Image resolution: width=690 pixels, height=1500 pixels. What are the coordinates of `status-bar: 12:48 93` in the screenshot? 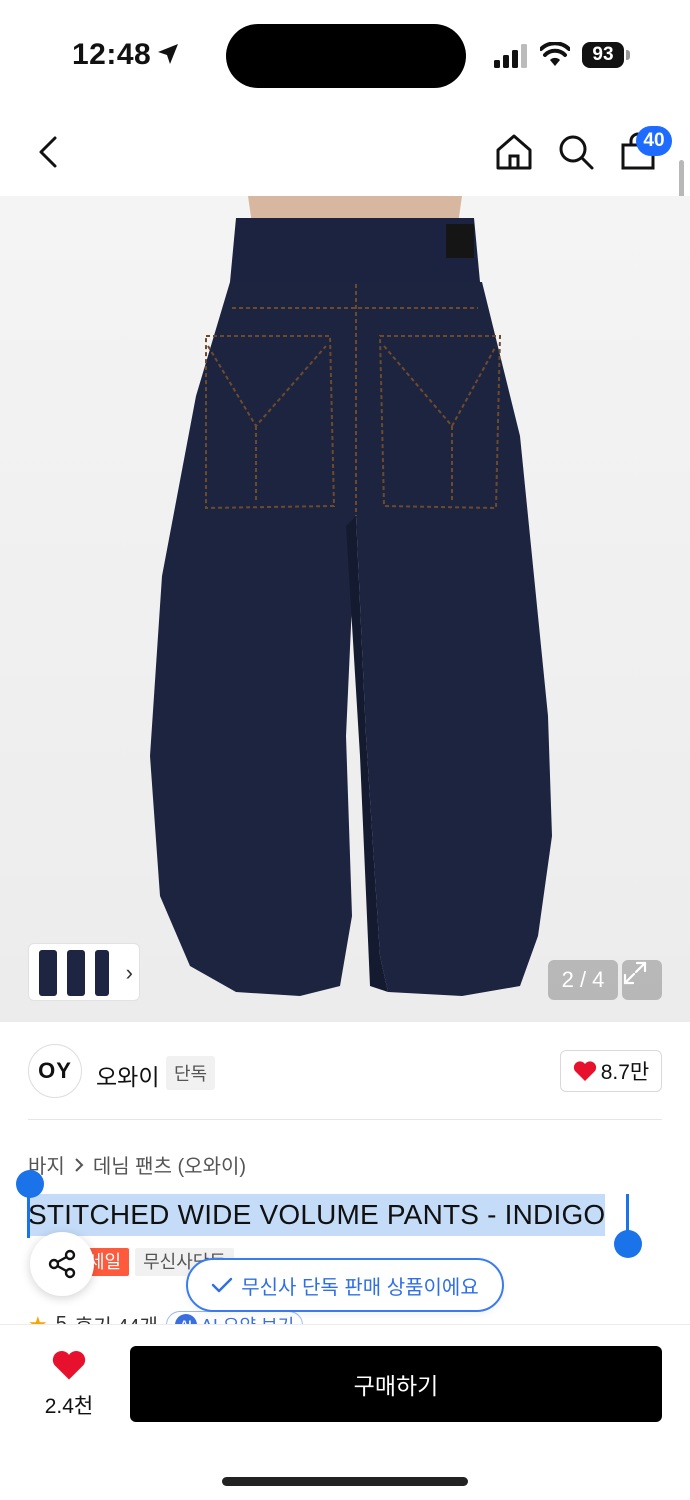 It's located at (345, 55).